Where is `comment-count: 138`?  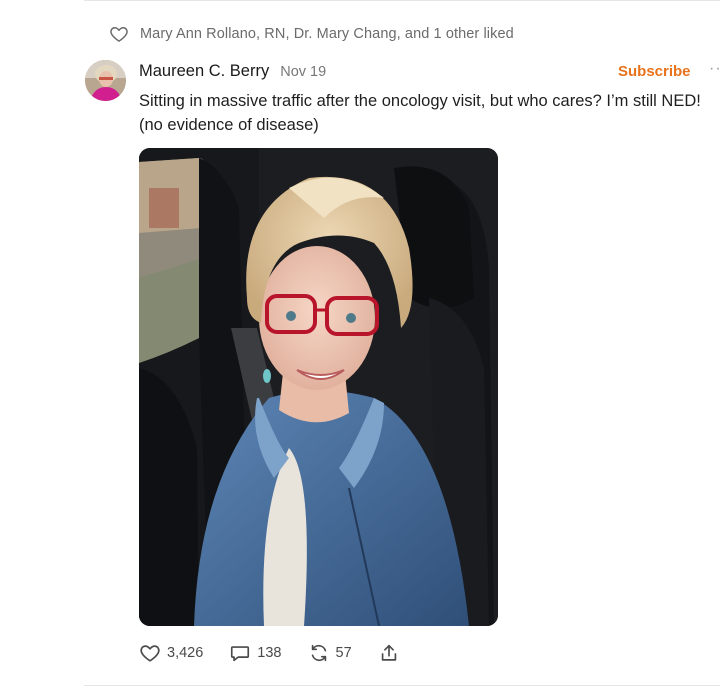
comment-count: 138 is located at coordinates (269, 653).